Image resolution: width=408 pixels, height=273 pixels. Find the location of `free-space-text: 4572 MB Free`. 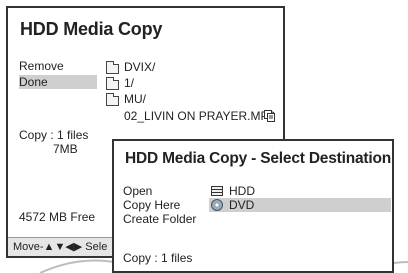

free-space-text: 4572 MB Free is located at coordinates (57, 217).